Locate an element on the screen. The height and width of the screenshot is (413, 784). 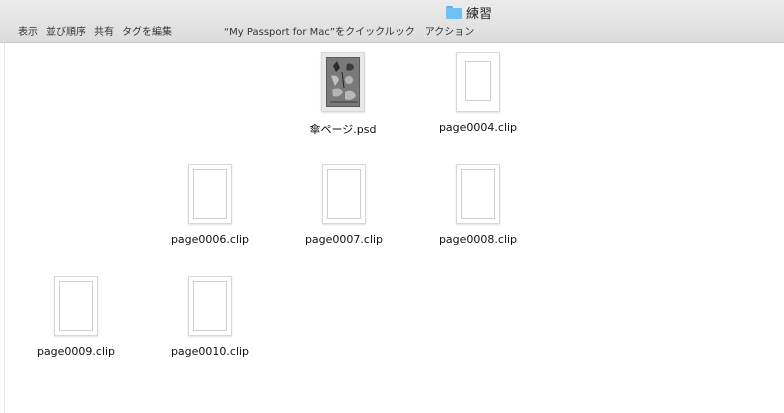
file-item: 傘ページ.psd is located at coordinates (343, 100).